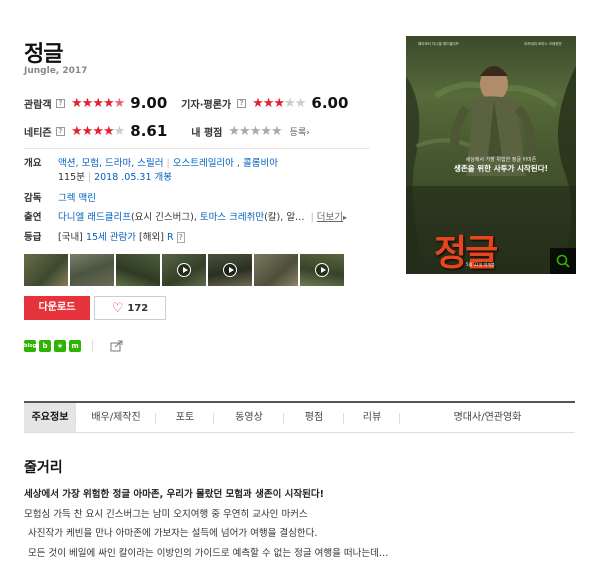 The height and width of the screenshot is (571, 600). I want to click on tab-1: 주요정보, so click(50, 417).